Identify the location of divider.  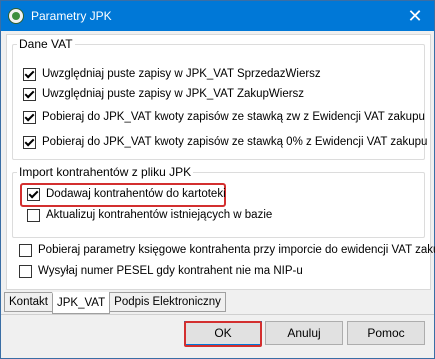
(217, 314).